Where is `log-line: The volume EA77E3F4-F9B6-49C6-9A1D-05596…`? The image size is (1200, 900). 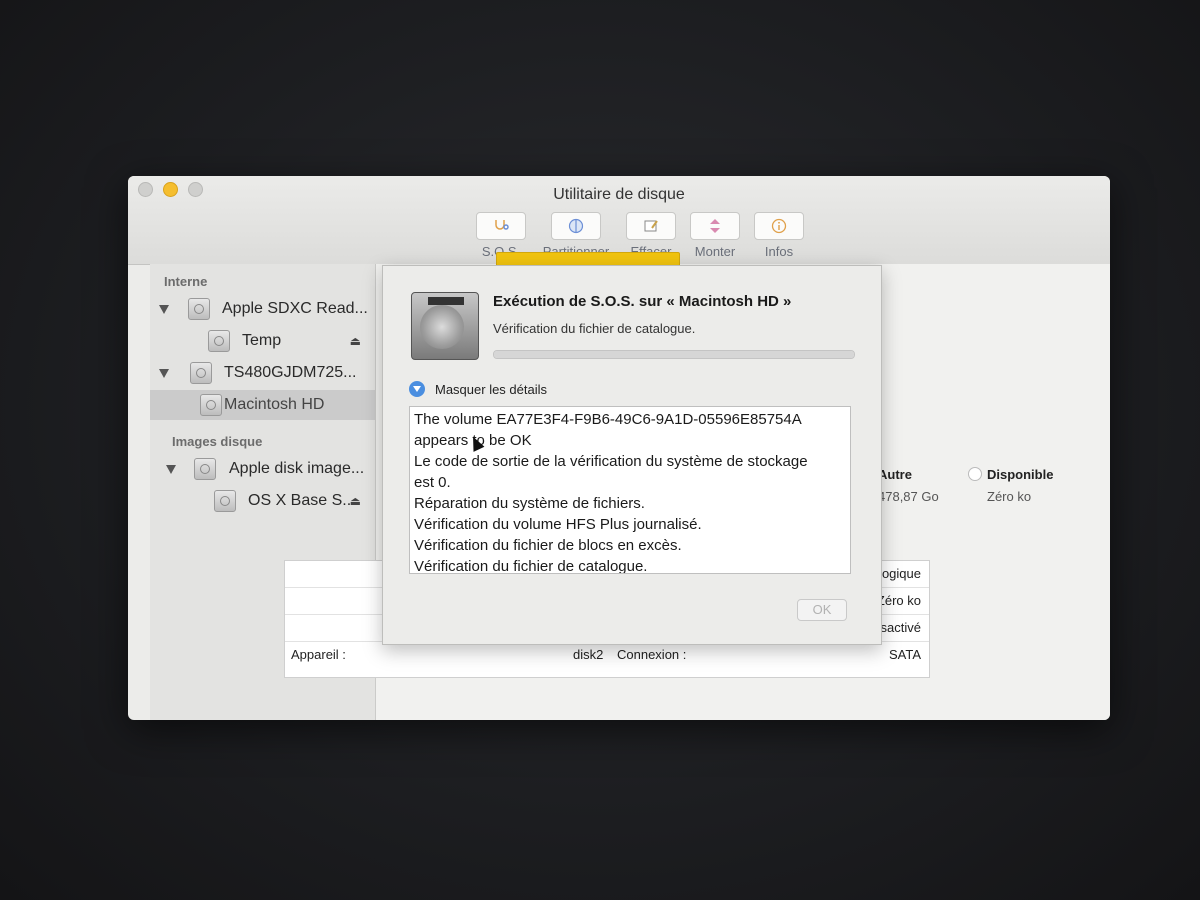
log-line: The volume EA77E3F4-F9B6-49C6-9A1D-05596… is located at coordinates (608, 419).